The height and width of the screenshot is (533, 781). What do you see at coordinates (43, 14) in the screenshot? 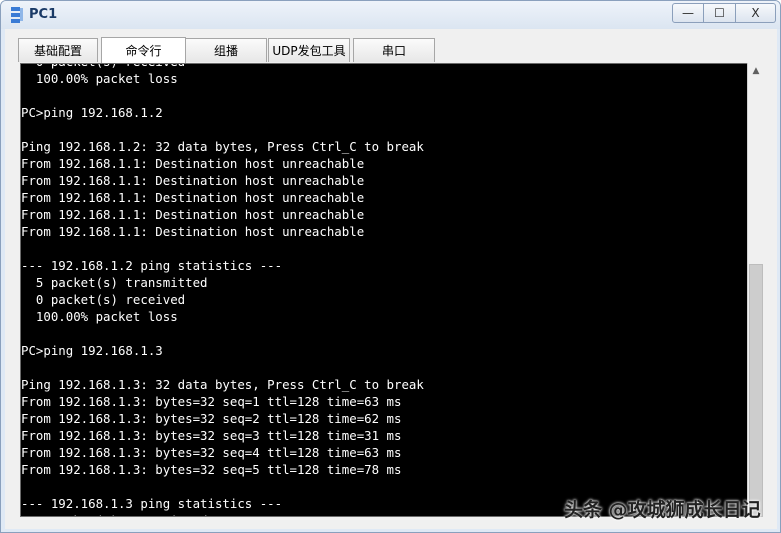
I see `window-title: PC1` at bounding box center [43, 14].